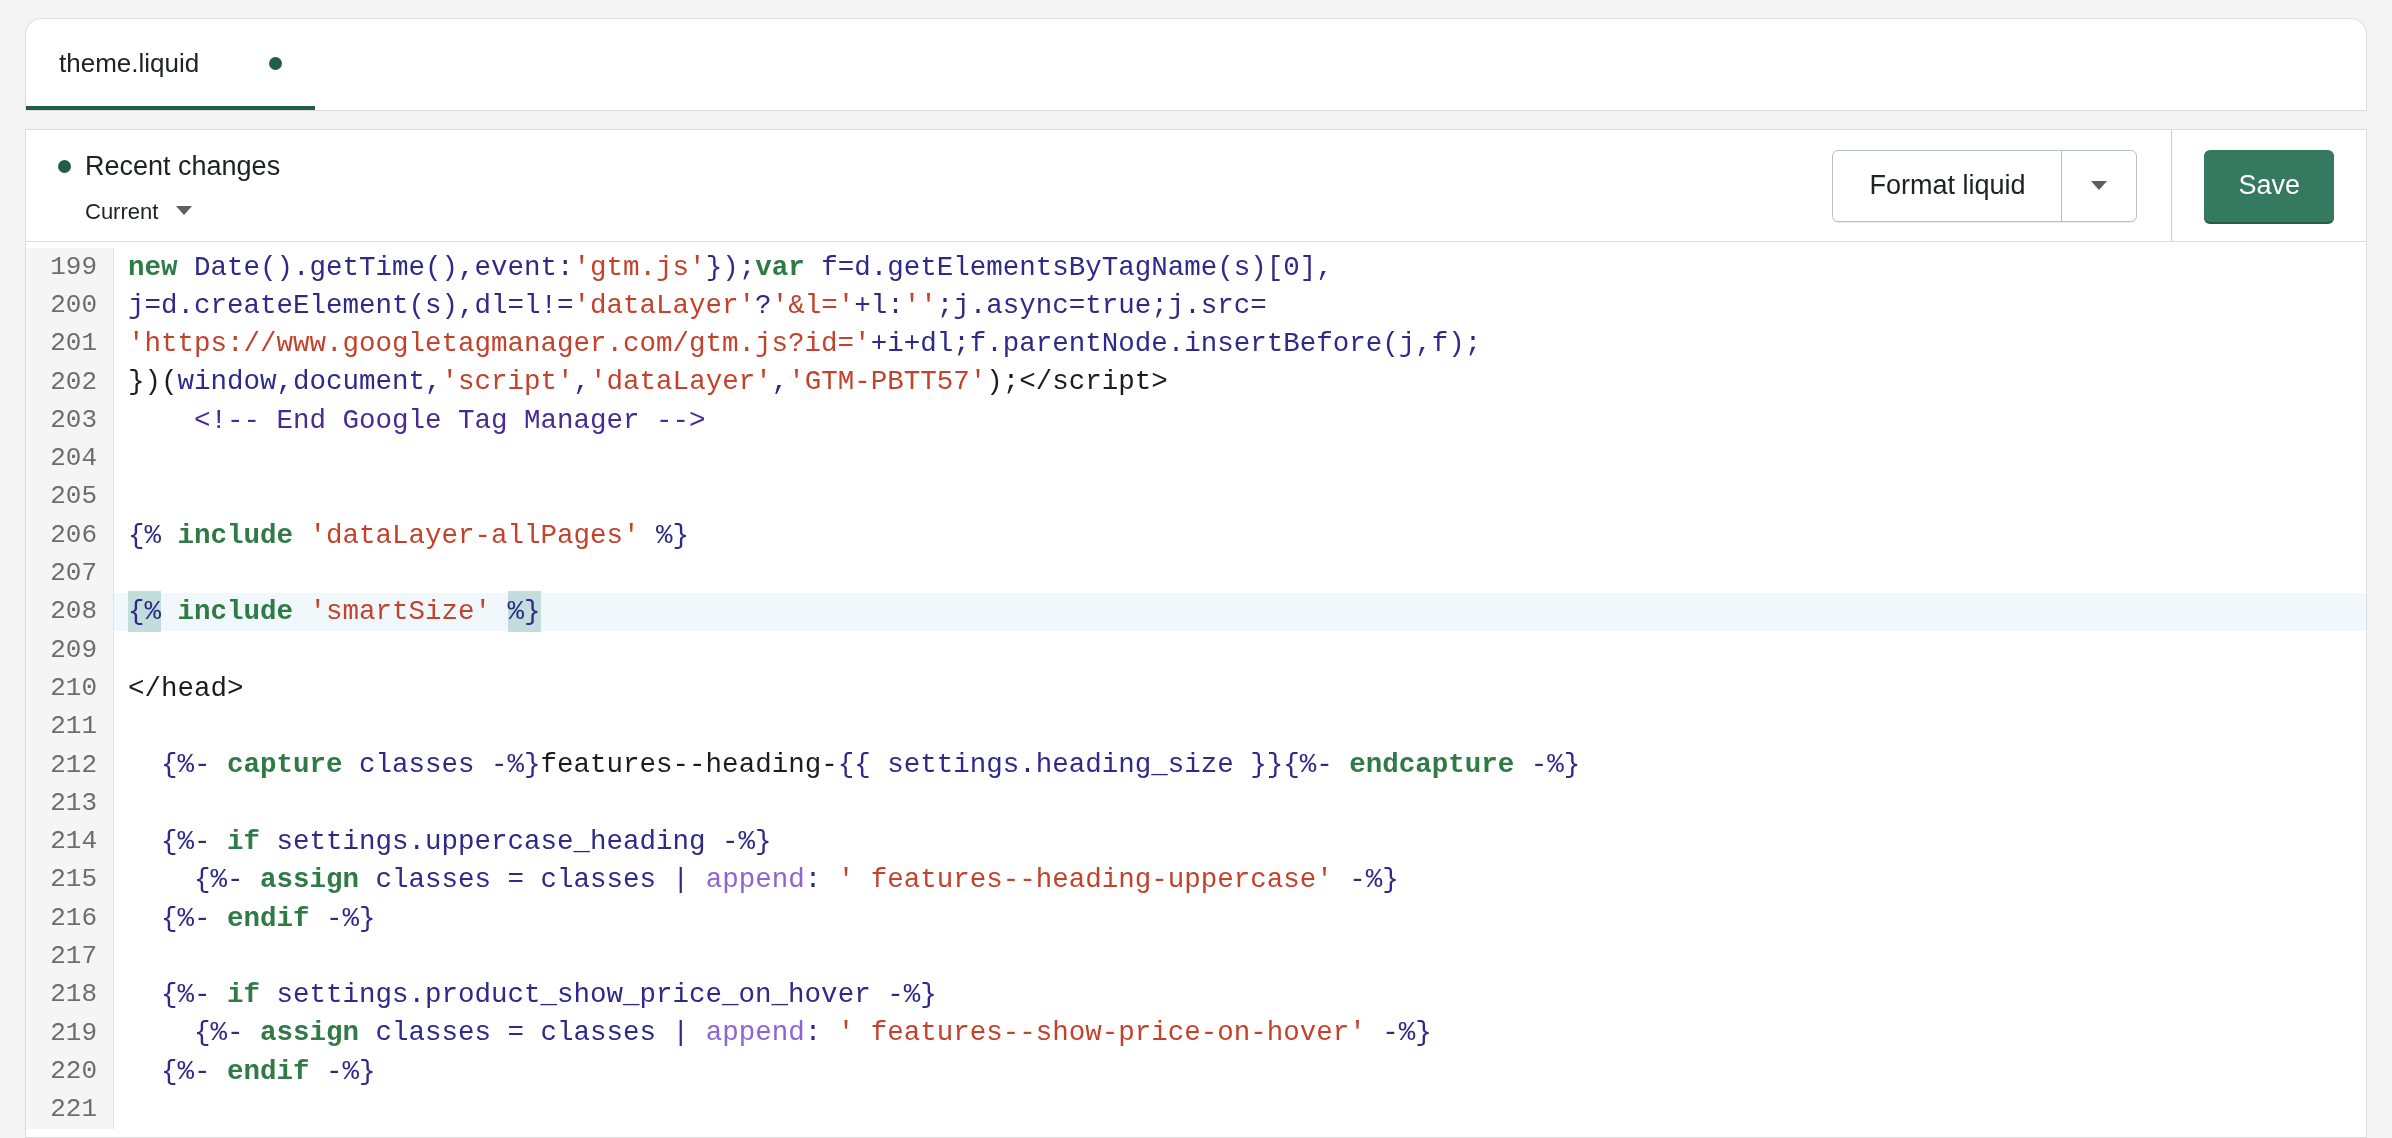 The image size is (2392, 1138). What do you see at coordinates (70, 1109) in the screenshot?
I see `line-number: 221` at bounding box center [70, 1109].